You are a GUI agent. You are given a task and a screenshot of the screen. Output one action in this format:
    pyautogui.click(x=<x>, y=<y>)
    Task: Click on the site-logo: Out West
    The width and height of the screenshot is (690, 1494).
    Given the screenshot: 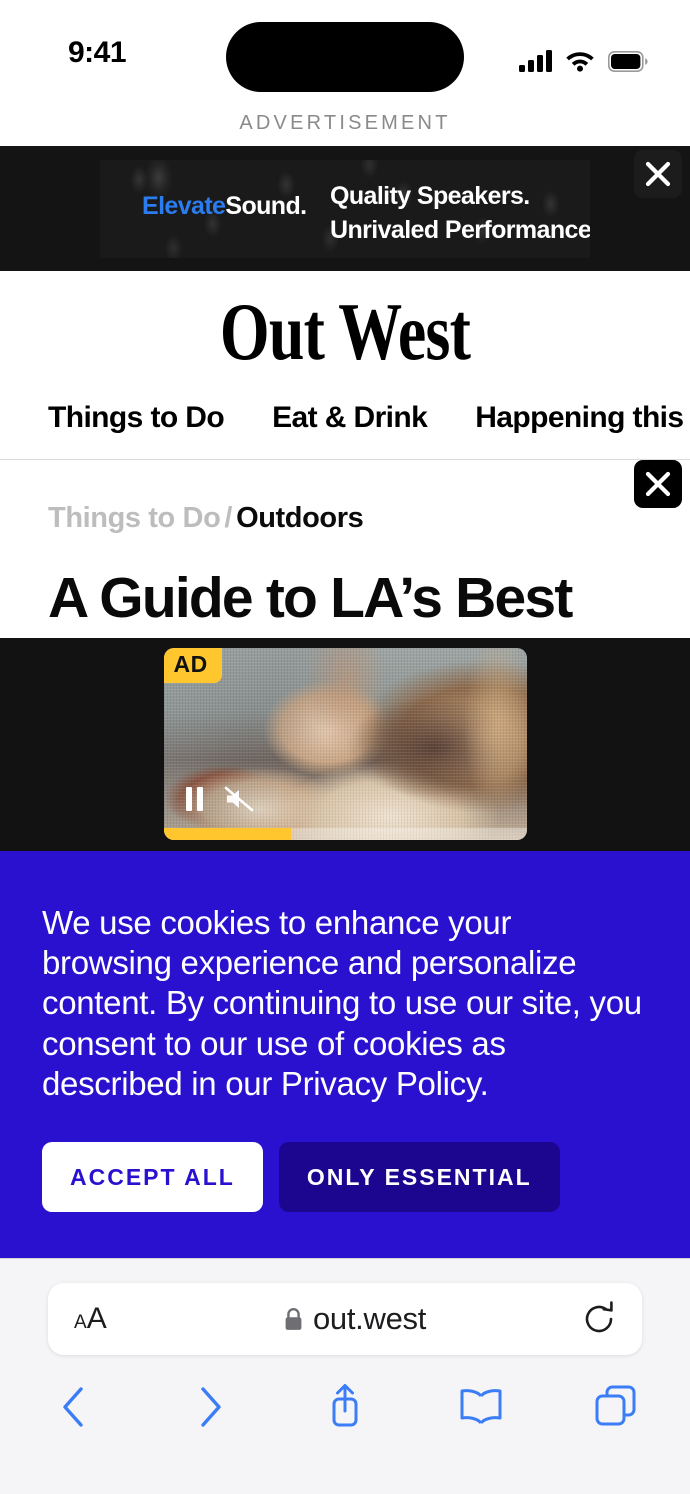 What is the action you would take?
    pyautogui.click(x=345, y=333)
    